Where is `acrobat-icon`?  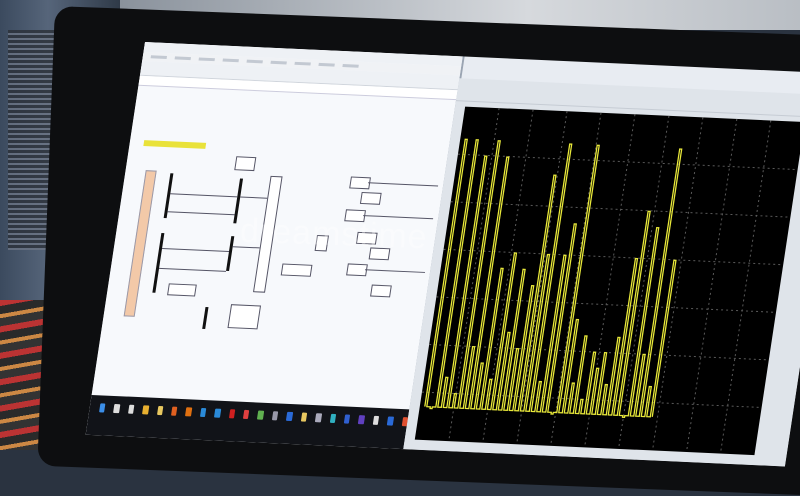 acrobat-icon is located at coordinates (232, 414).